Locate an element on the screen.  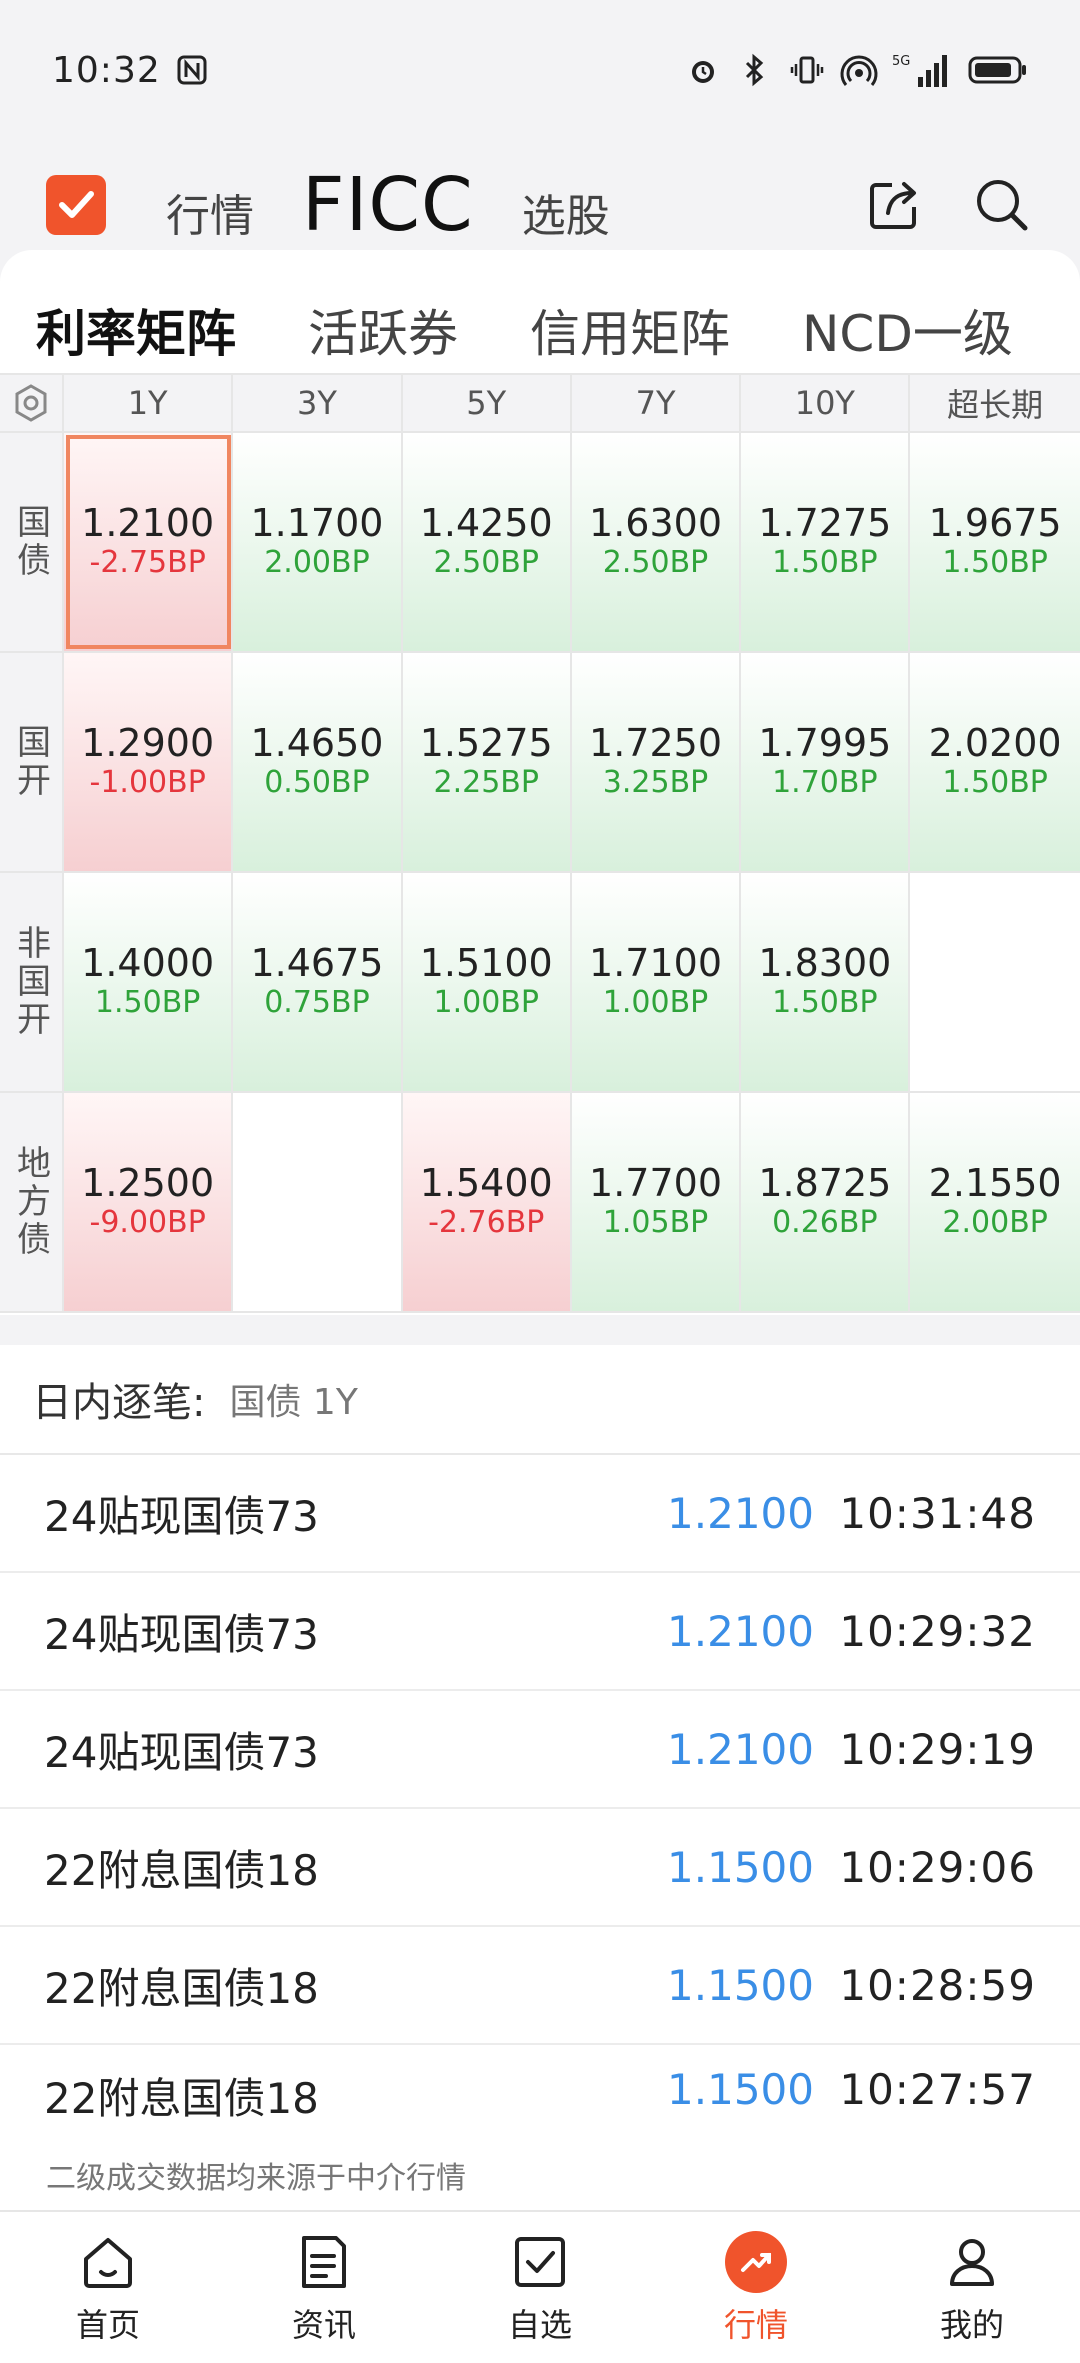
matrix-cell: 1.1700 2.00BP is located at coordinates (318, 542).